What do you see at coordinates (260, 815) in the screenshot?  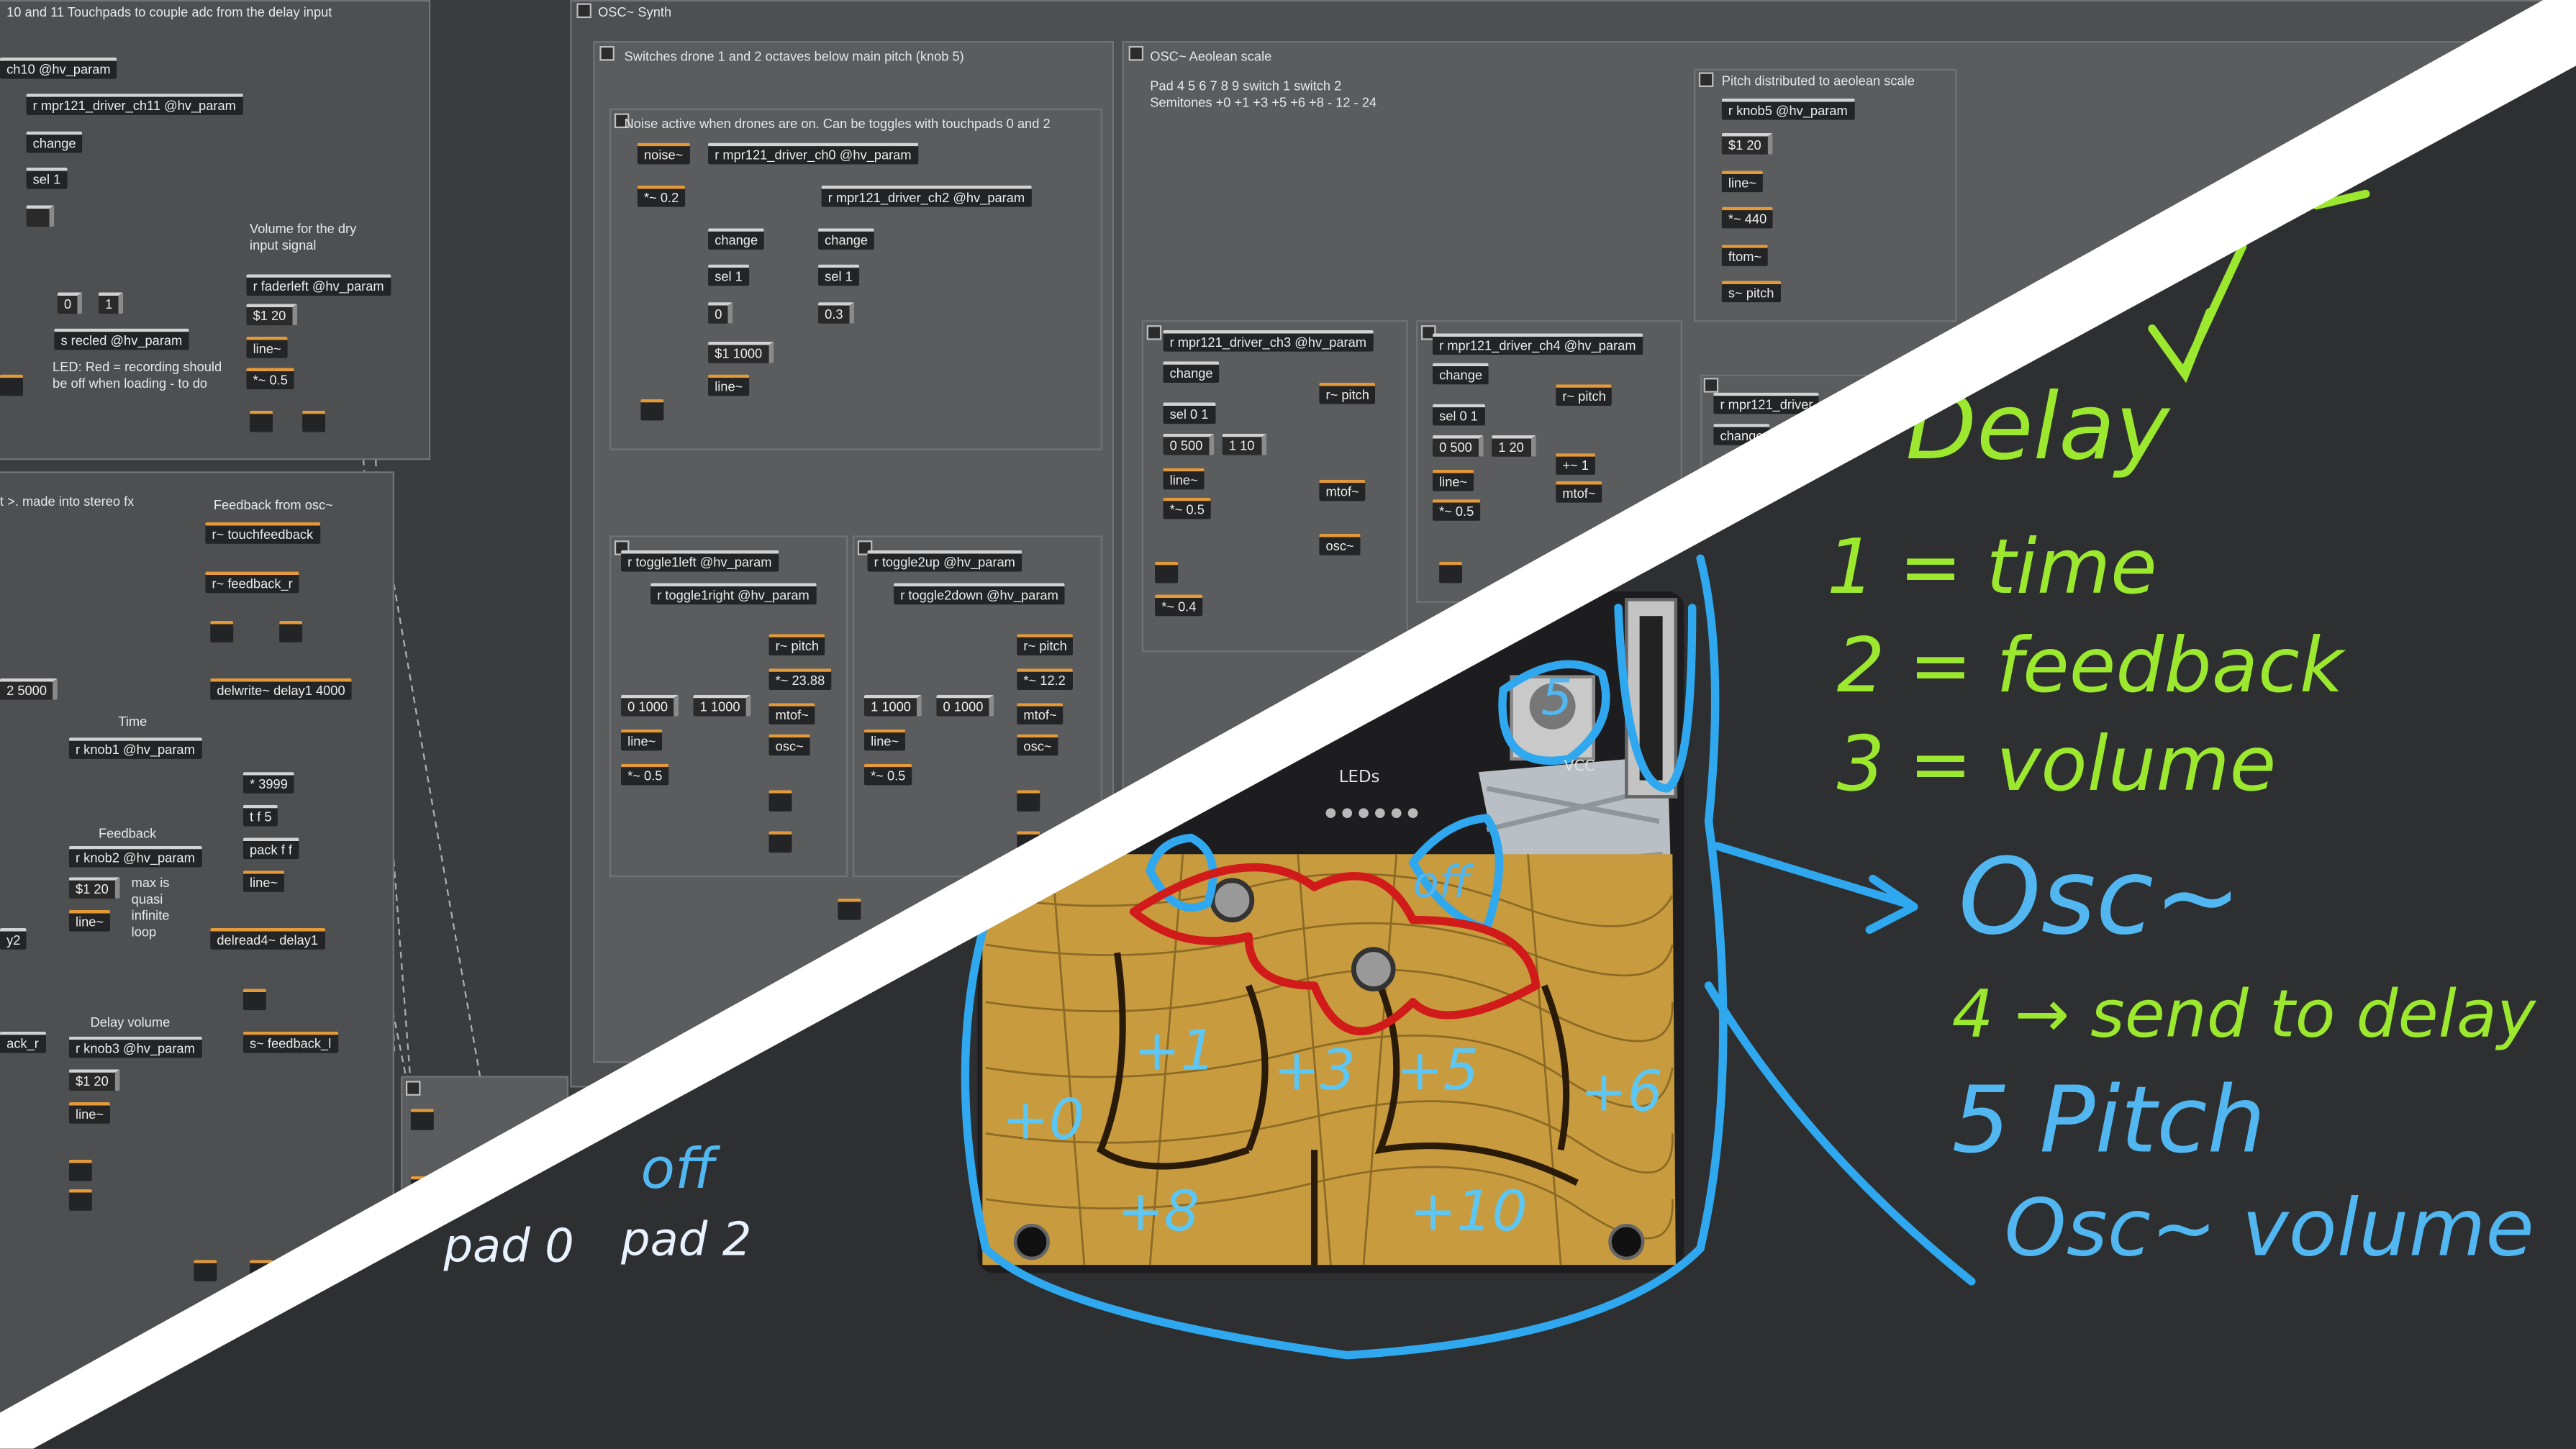 I see `trigger-object: t f 5` at bounding box center [260, 815].